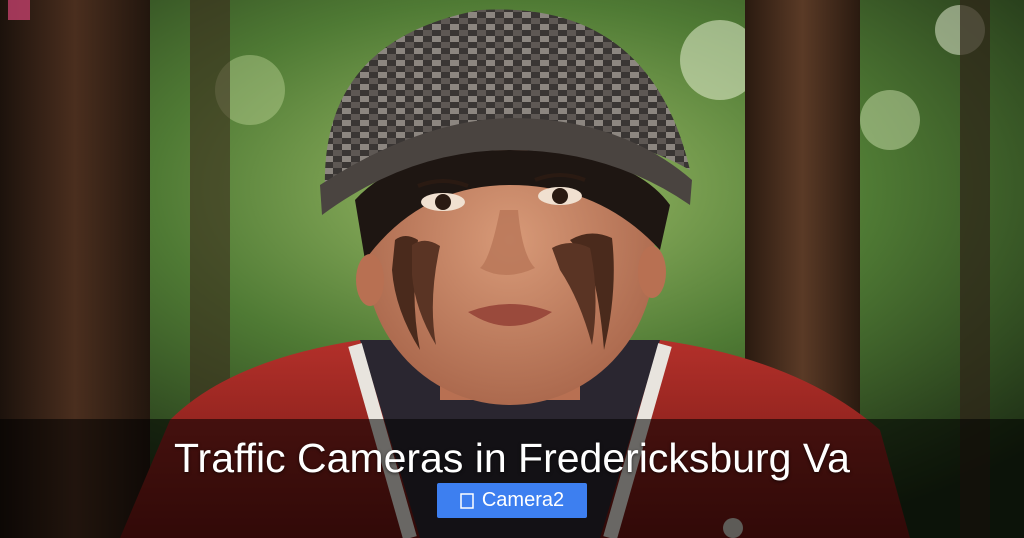  Describe the element at coordinates (512, 458) in the screenshot. I see `page-title: Traffic Cameras in Fredericksburg Va` at that location.